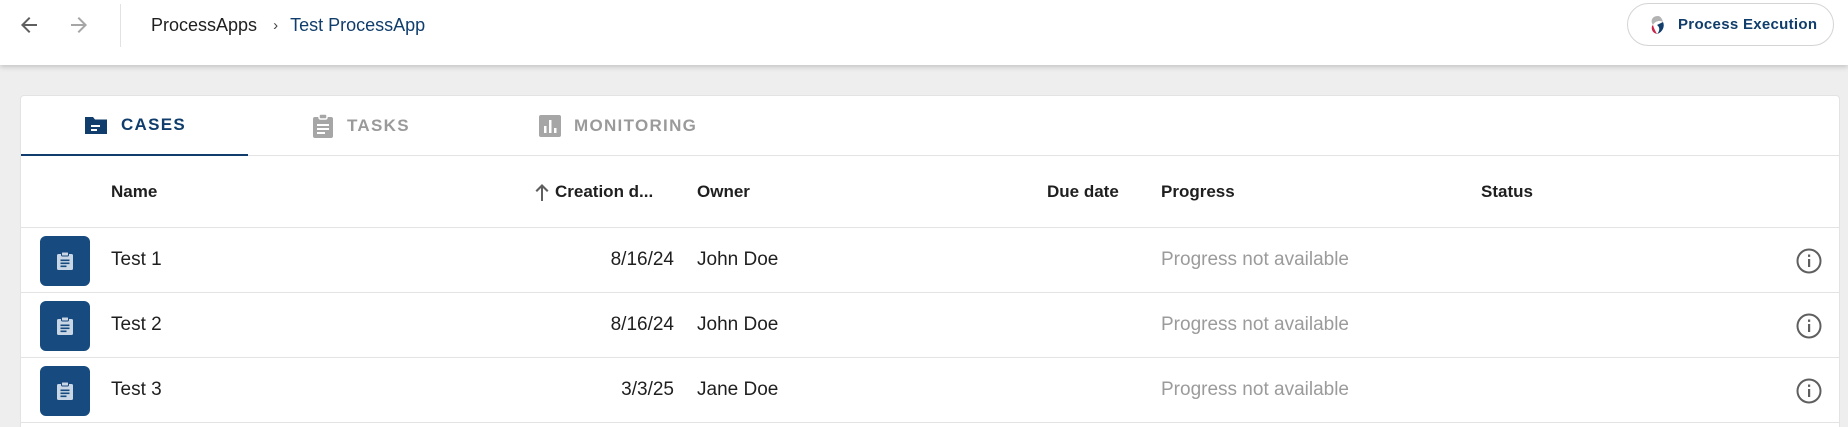 The height and width of the screenshot is (427, 1848). I want to click on folder-icon, so click(96, 125).